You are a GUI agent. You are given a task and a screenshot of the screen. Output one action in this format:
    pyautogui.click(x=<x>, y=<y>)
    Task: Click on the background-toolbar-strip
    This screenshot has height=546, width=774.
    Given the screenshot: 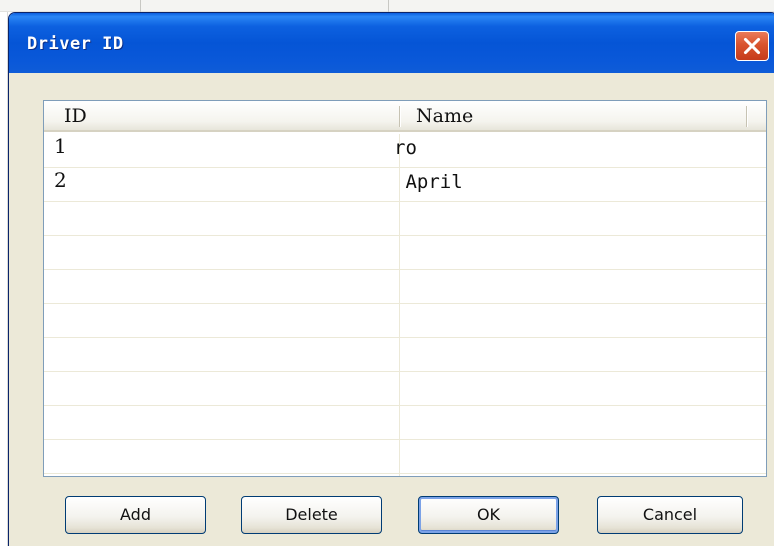 What is the action you would take?
    pyautogui.click(x=387, y=6)
    